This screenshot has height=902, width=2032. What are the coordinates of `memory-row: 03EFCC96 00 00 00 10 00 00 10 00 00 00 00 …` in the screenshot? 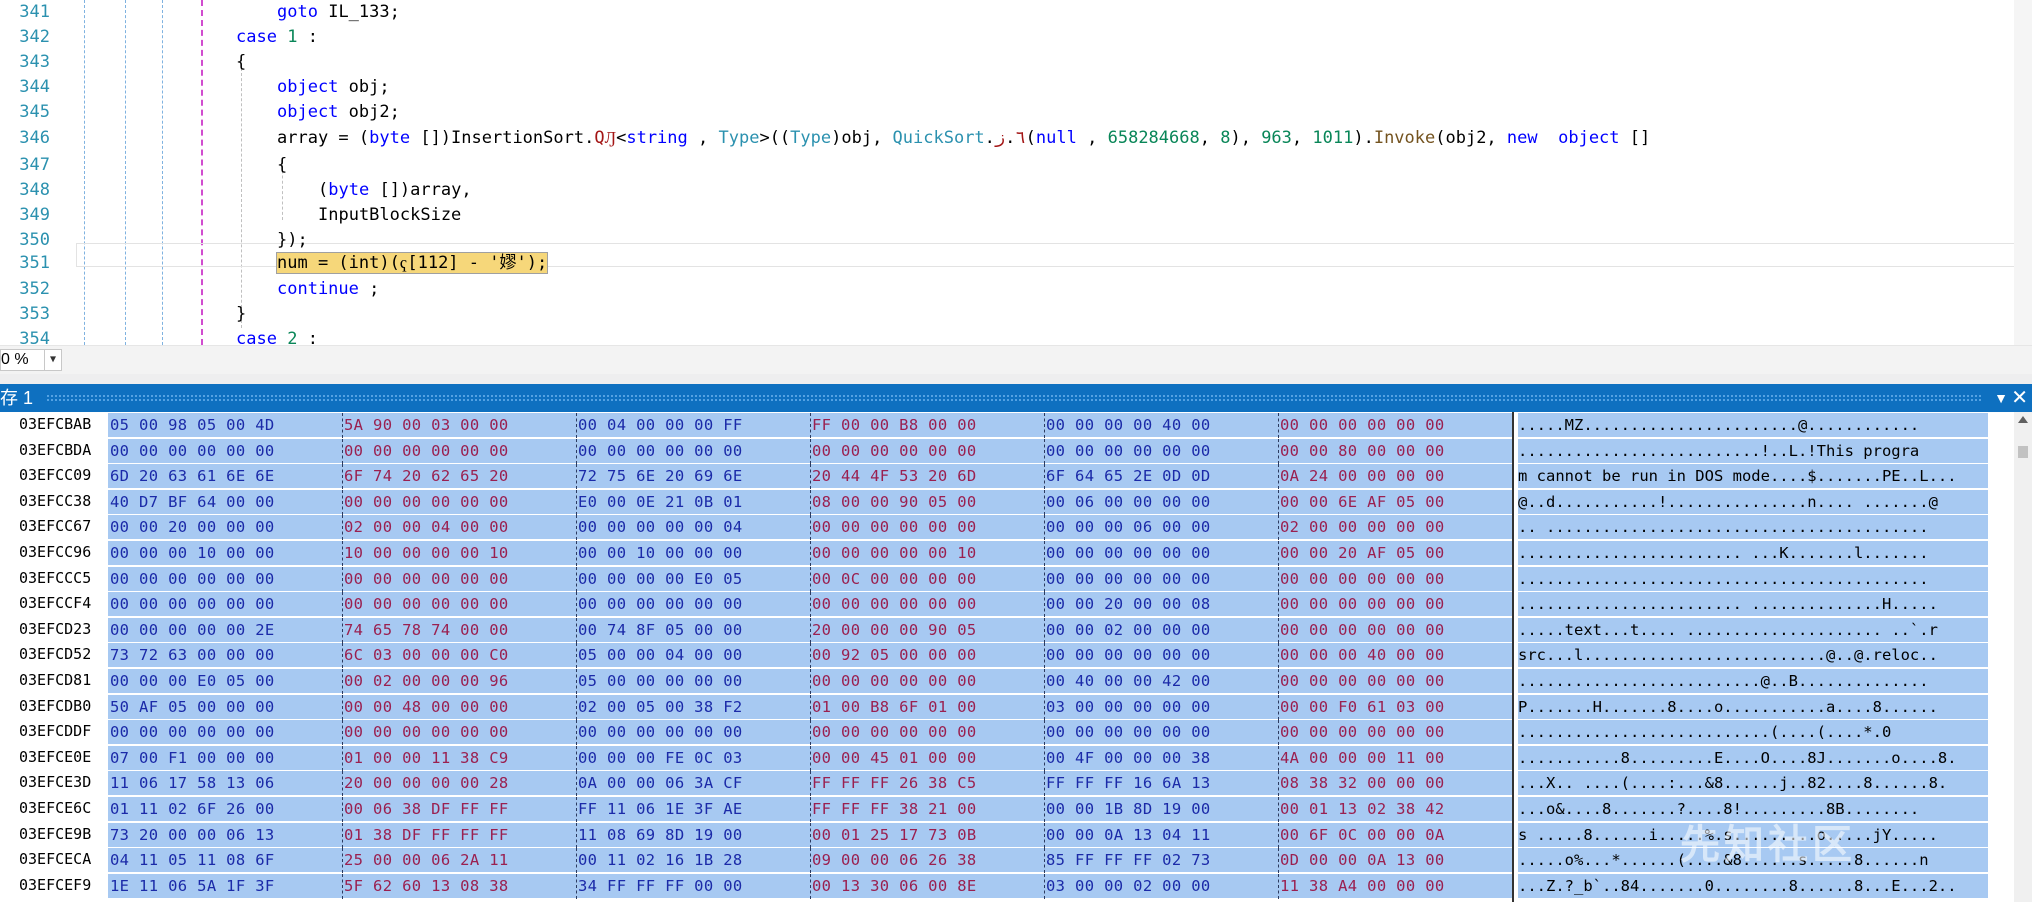 It's located at (1005, 553).